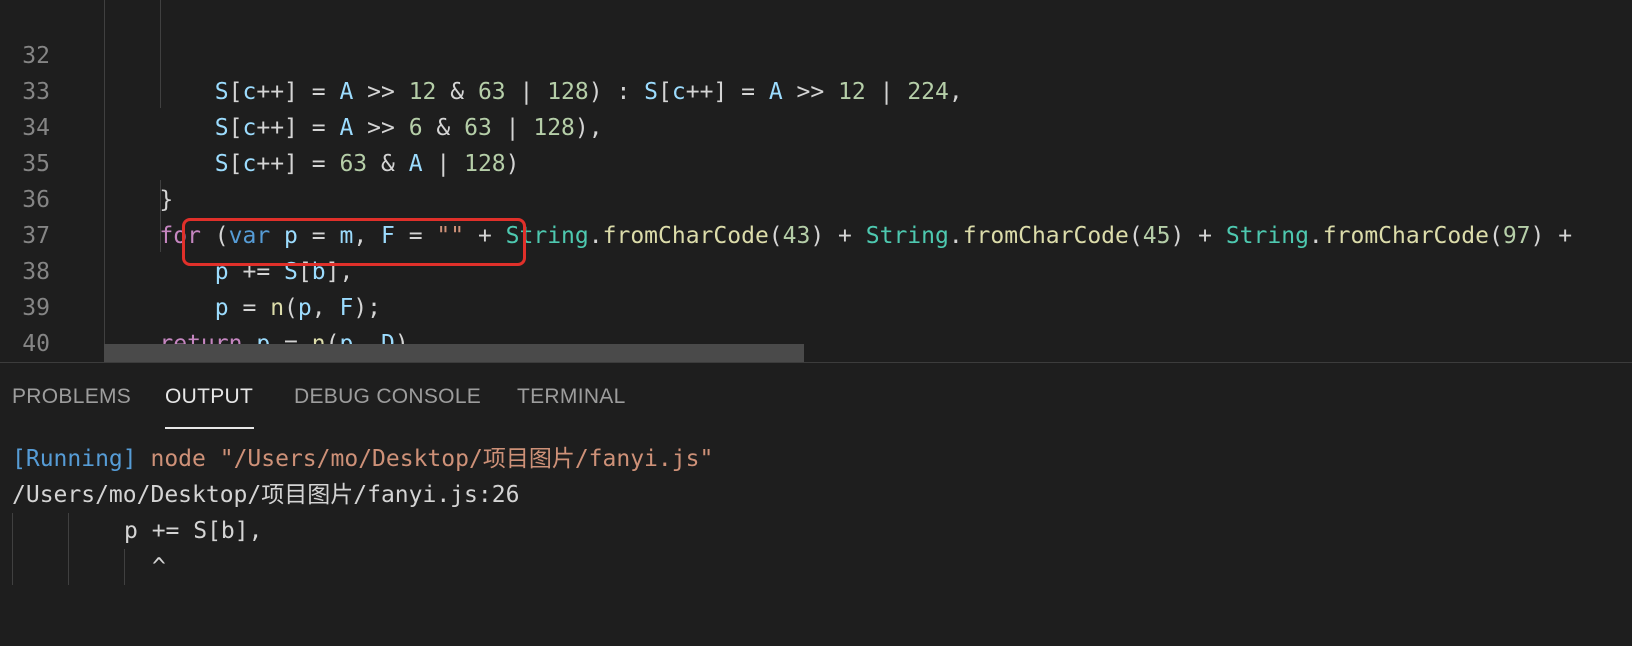 The width and height of the screenshot is (1632, 646). What do you see at coordinates (71, 397) in the screenshot?
I see `tab-problems: PROBLEMS` at bounding box center [71, 397].